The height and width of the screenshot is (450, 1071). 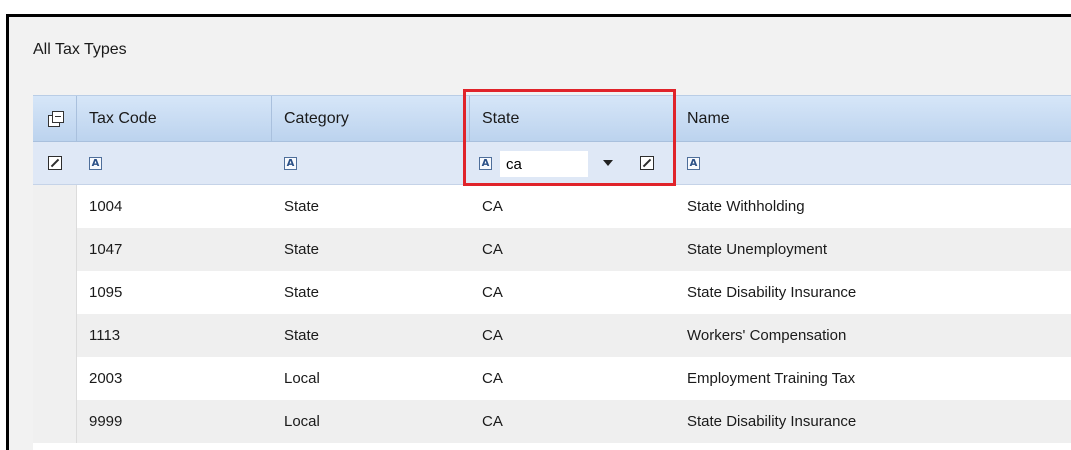 I want to click on table-row: 1095 State CA State Disability Insurance, so click(x=552, y=292).